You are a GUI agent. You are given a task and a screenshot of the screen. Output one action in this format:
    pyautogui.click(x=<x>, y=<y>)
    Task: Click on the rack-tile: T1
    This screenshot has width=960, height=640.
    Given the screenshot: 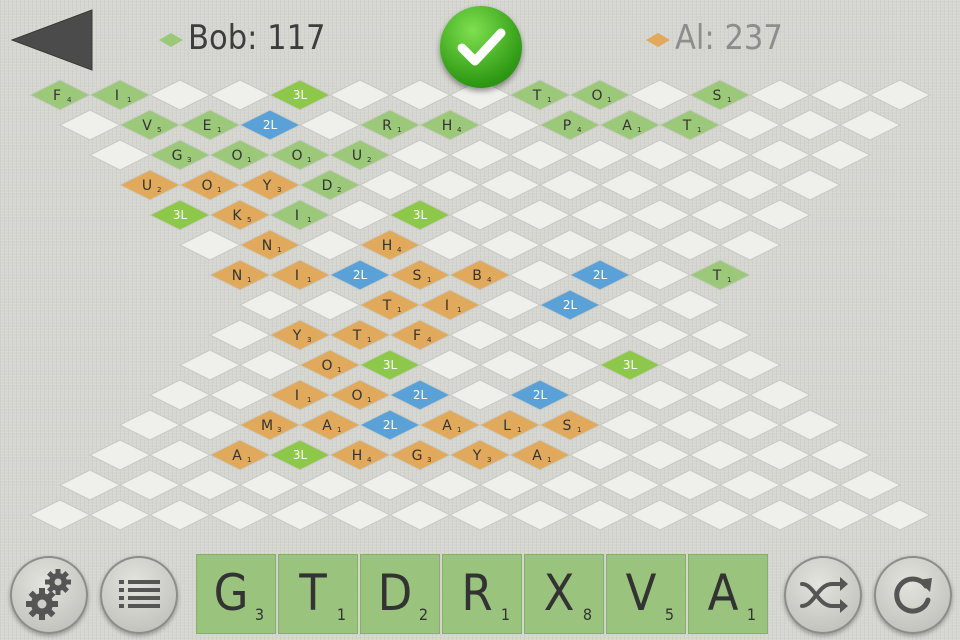 What is the action you would take?
    pyautogui.click(x=318, y=594)
    